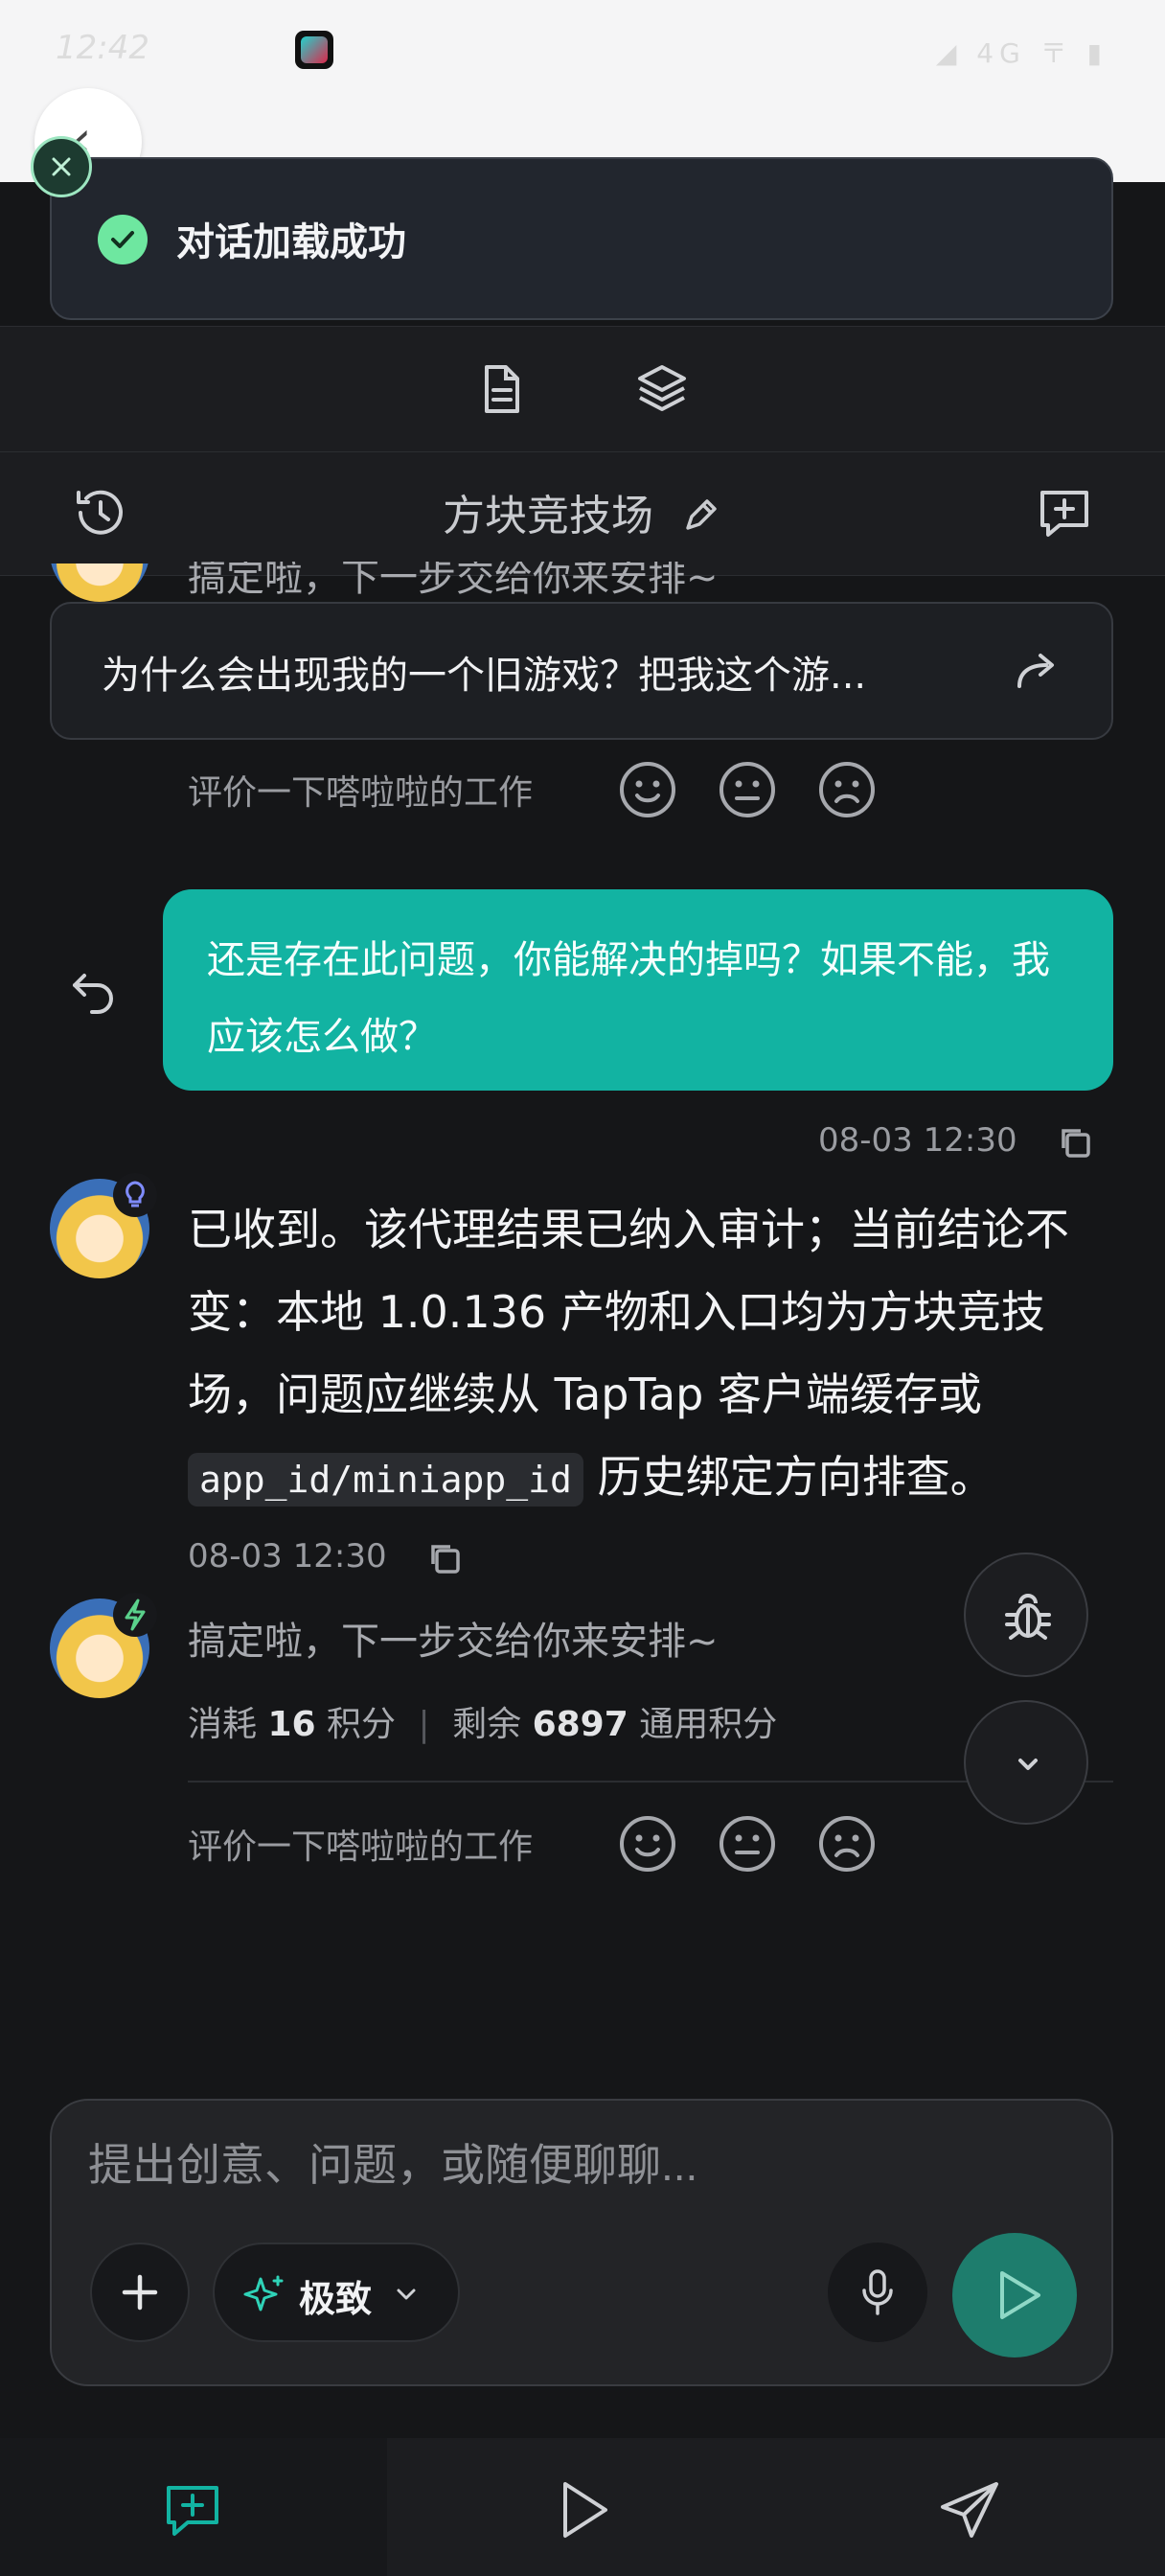  I want to click on cost-prefix: 消耗, so click(223, 1724).